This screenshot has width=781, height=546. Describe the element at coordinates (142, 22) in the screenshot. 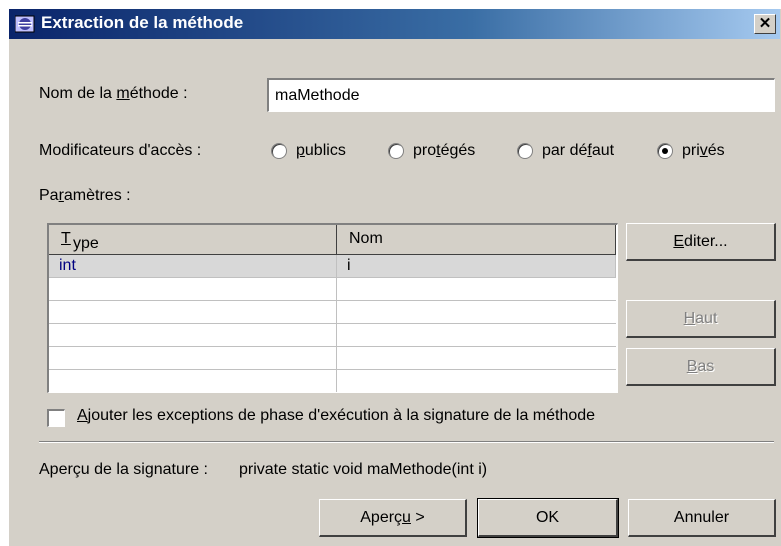

I see `window-title: Extraction de la méthode` at that location.